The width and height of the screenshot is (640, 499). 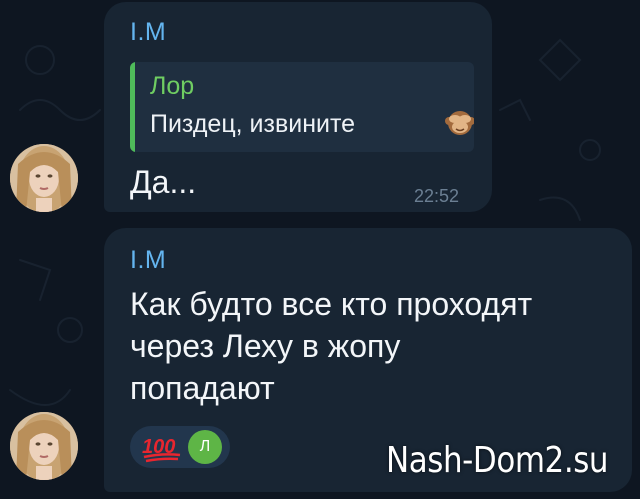 What do you see at coordinates (205, 447) in the screenshot?
I see `reaction-user-avatar: Л` at bounding box center [205, 447].